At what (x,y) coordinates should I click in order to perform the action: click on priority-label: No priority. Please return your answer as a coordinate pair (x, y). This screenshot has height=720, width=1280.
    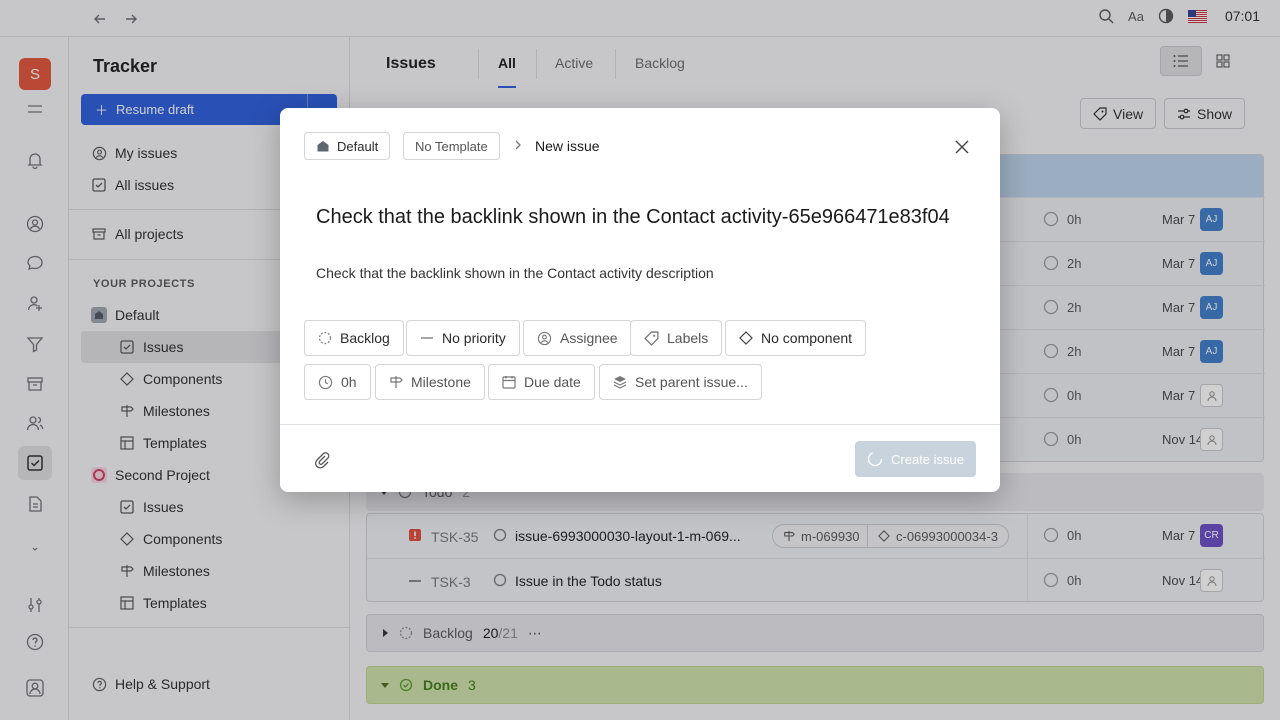
    Looking at the image, I should click on (474, 338).